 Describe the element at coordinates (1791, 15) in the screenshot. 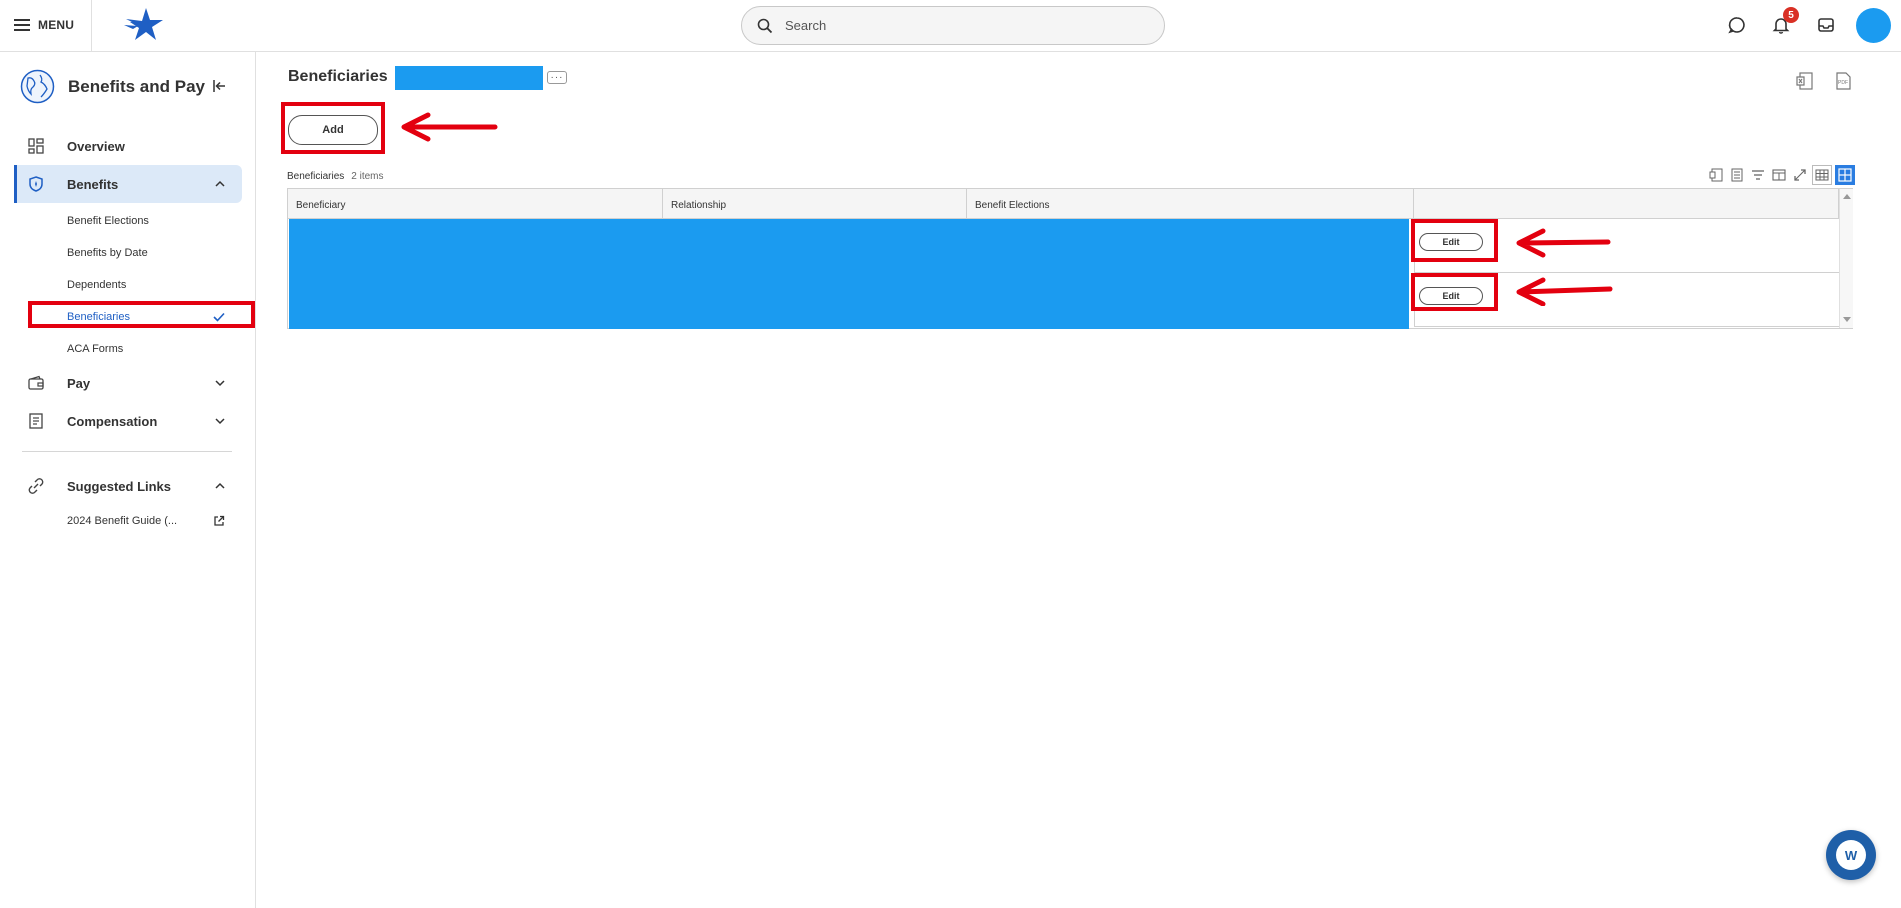

I see `notification-badge: 5` at that location.